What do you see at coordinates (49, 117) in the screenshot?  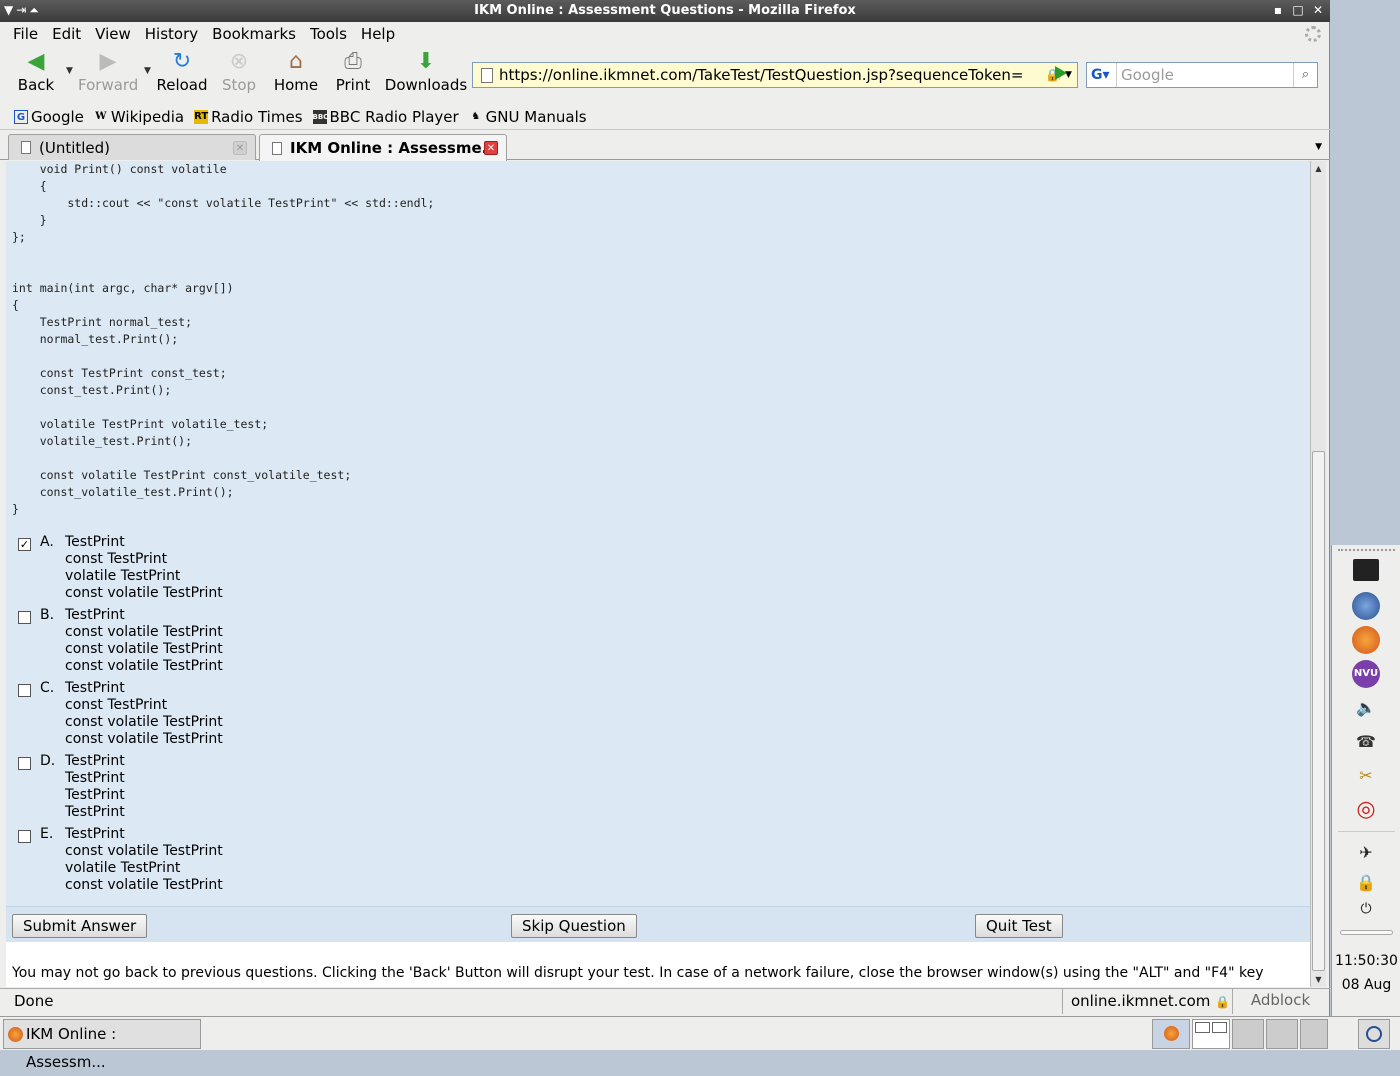 I see `bookmark-google: G Google` at bounding box center [49, 117].